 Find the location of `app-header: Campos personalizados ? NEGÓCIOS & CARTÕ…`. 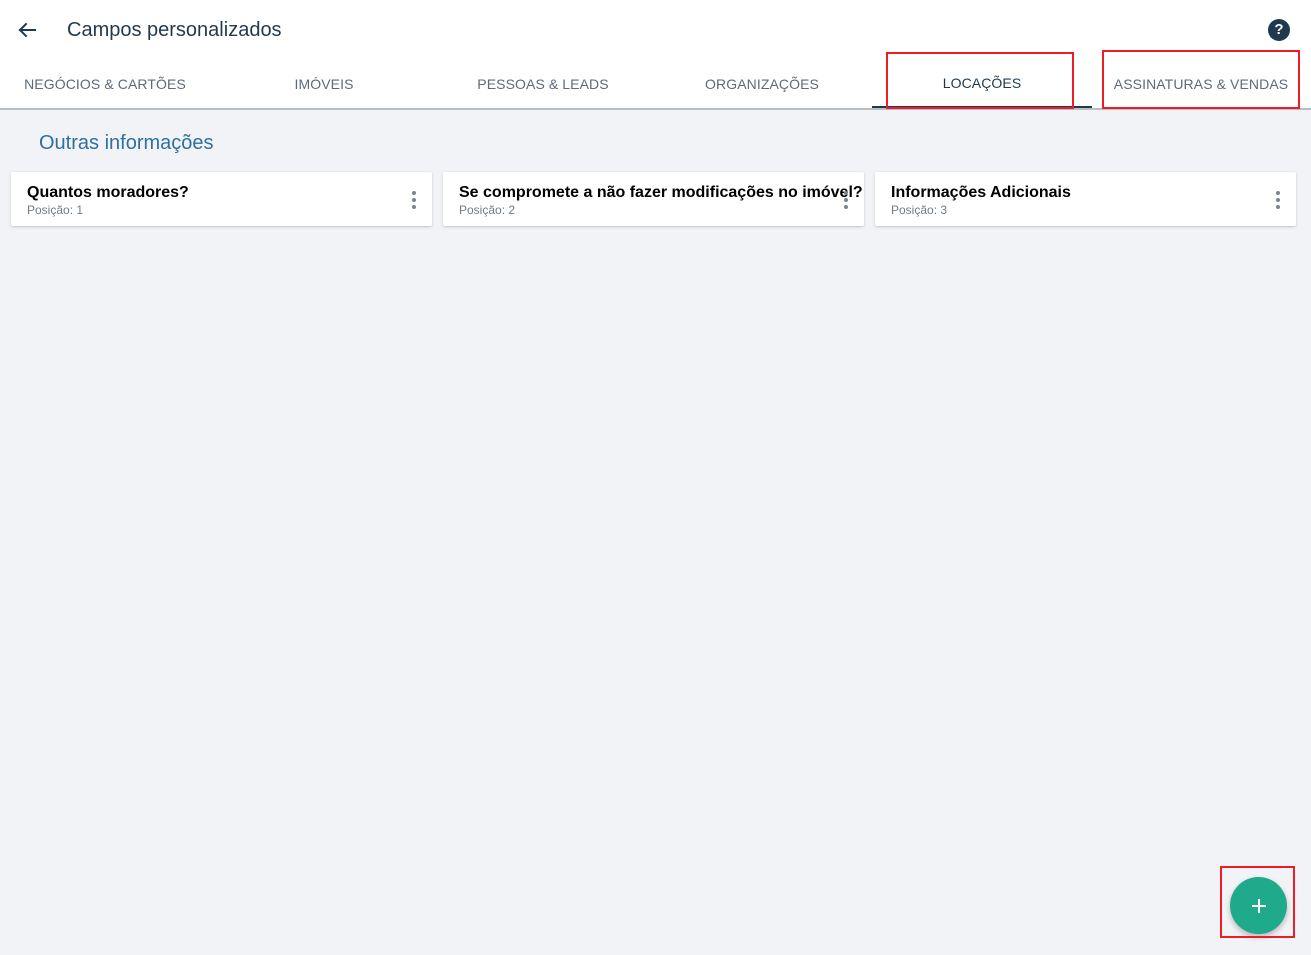

app-header: Campos personalizados ? NEGÓCIOS & CARTÕ… is located at coordinates (655, 55).